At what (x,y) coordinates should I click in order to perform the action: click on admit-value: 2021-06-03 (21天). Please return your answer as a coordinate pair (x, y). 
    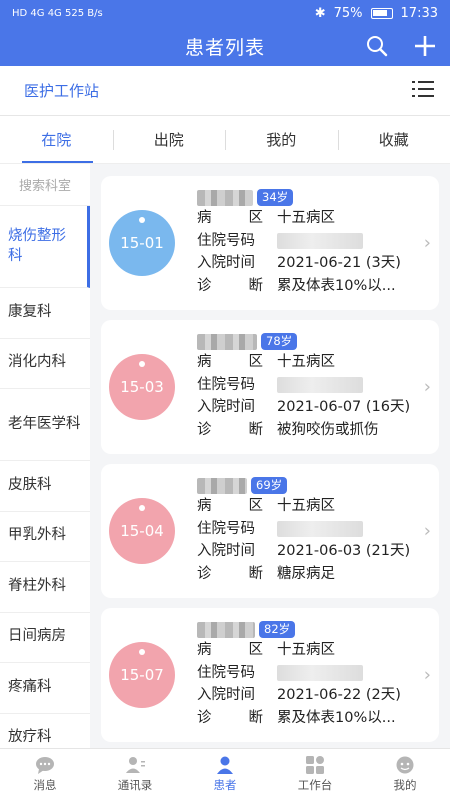
    Looking at the image, I should click on (344, 551).